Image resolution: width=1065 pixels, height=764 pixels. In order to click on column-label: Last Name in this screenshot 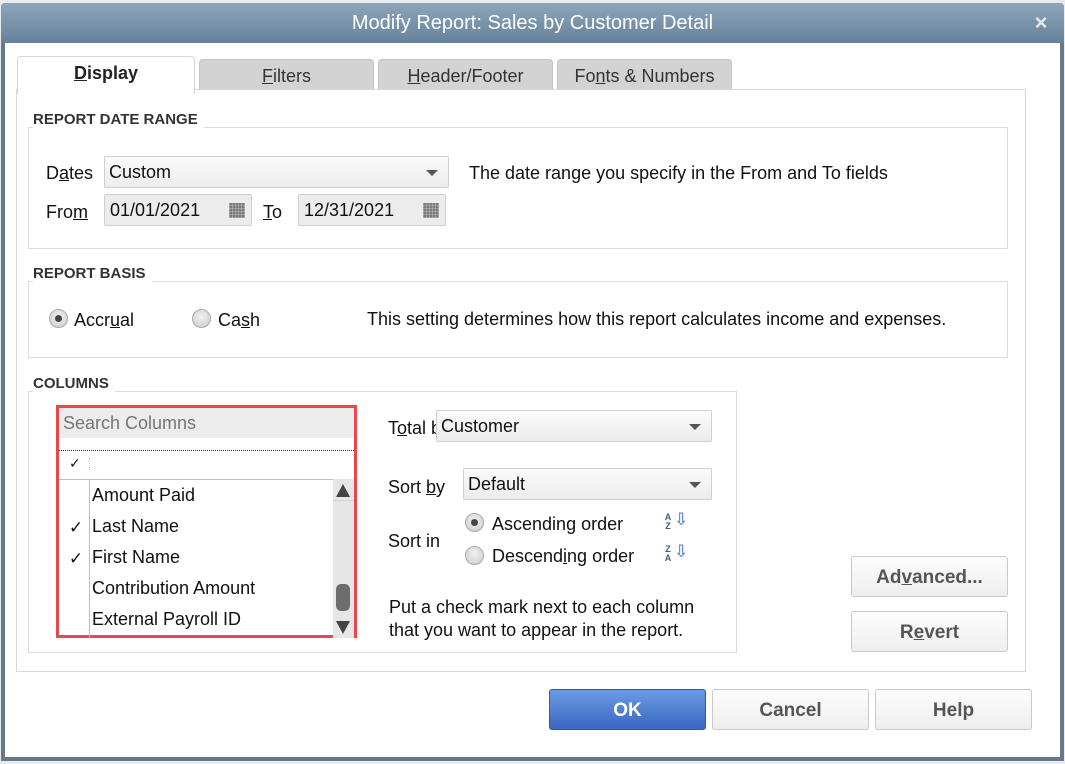, I will do `click(136, 526)`.